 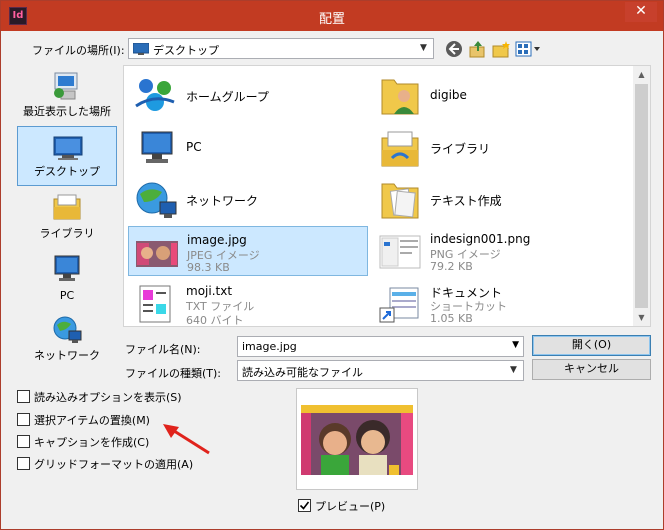 What do you see at coordinates (501, 49) in the screenshot?
I see `new-folder-icon` at bounding box center [501, 49].